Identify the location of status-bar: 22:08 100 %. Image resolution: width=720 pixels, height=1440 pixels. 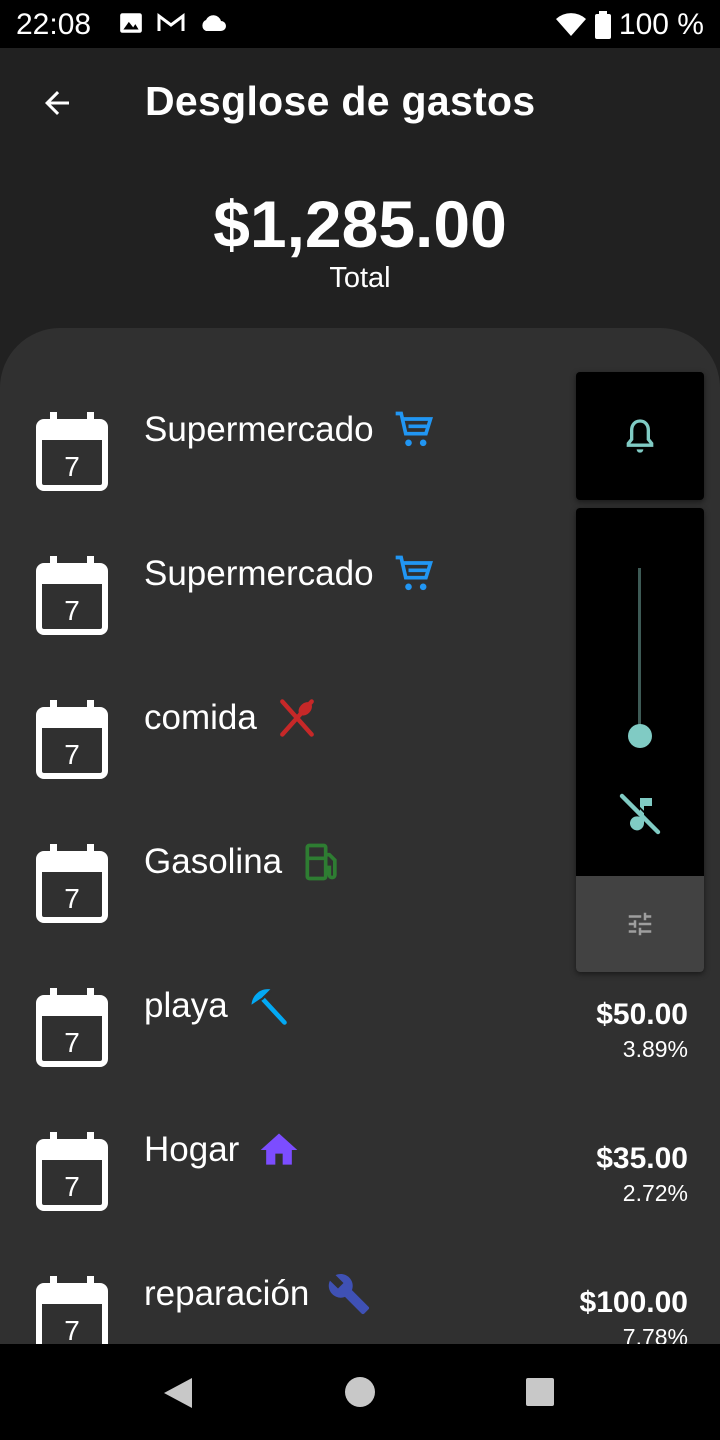
(360, 24).